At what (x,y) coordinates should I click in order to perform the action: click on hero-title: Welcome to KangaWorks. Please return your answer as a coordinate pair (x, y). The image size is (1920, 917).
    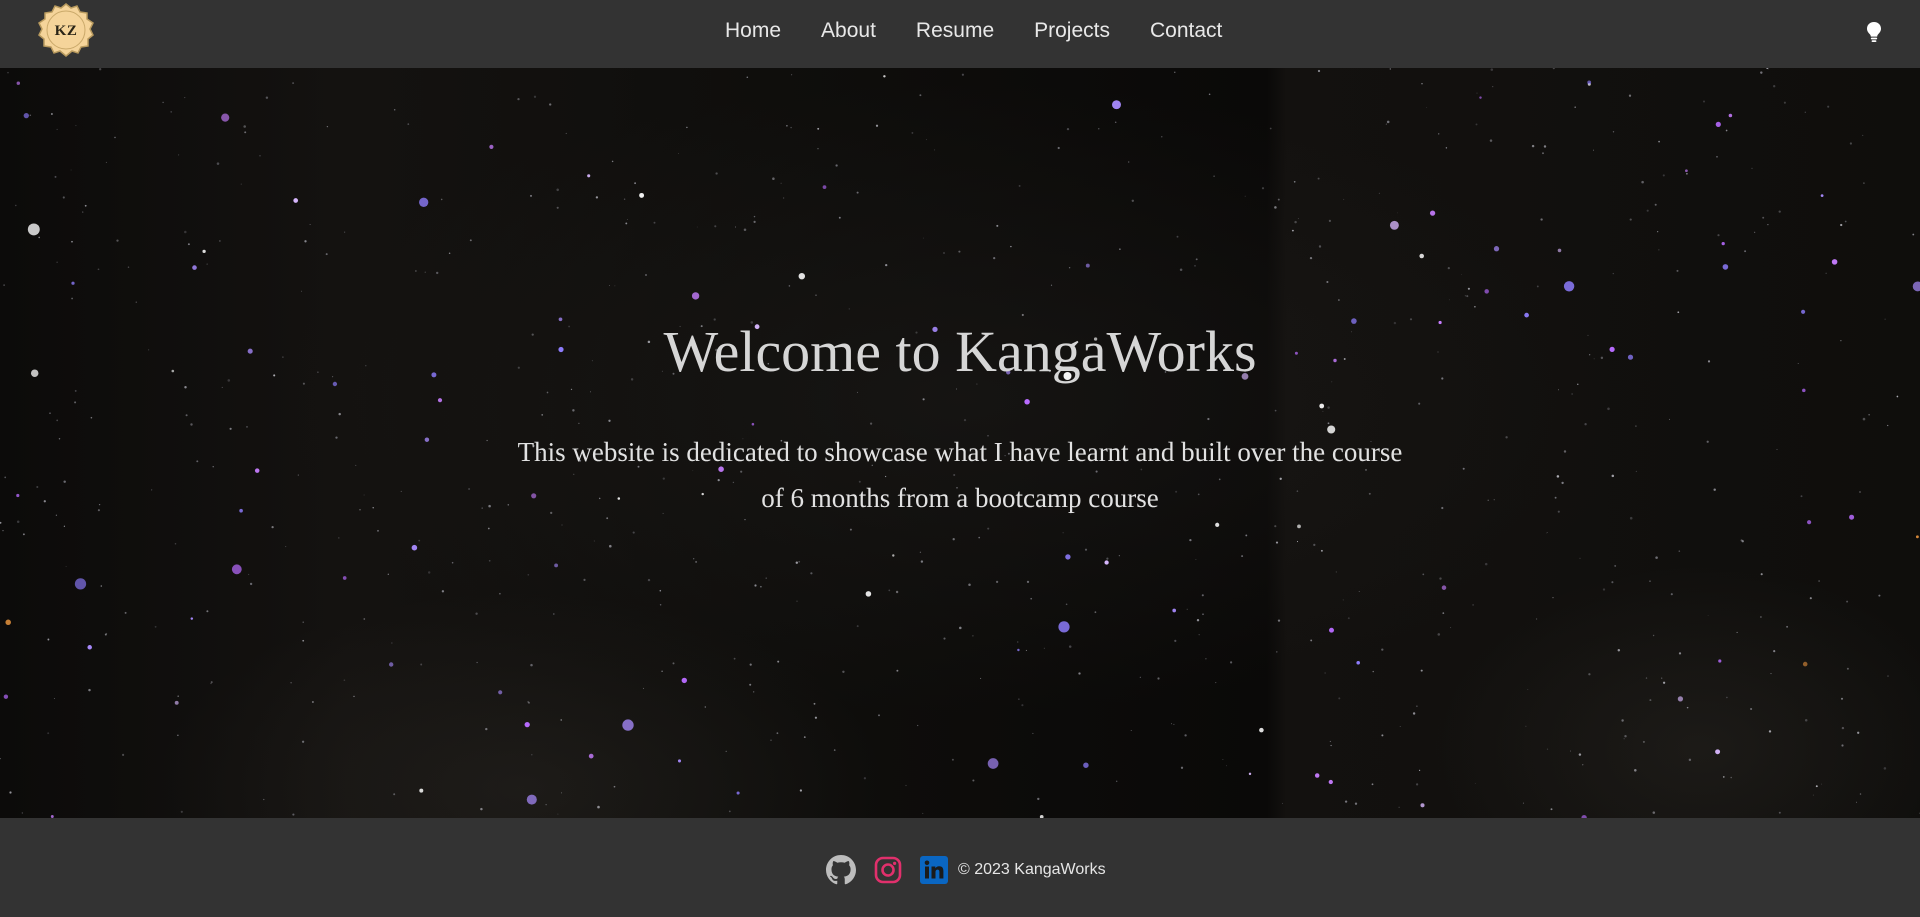
    Looking at the image, I should click on (960, 351).